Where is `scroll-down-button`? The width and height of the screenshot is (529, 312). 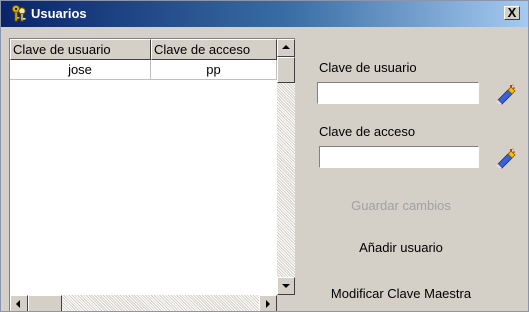 scroll-down-button is located at coordinates (286, 286).